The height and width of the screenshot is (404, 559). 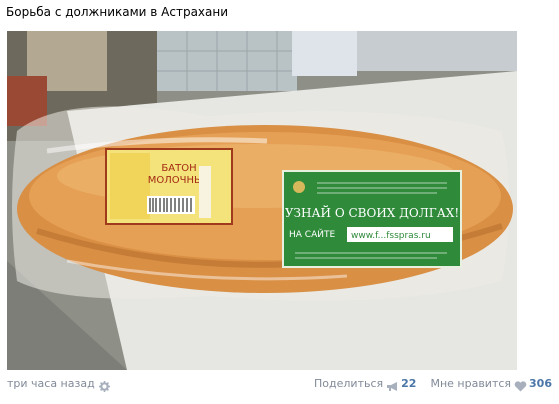 I want to click on share-label: Поделиться, so click(x=349, y=383).